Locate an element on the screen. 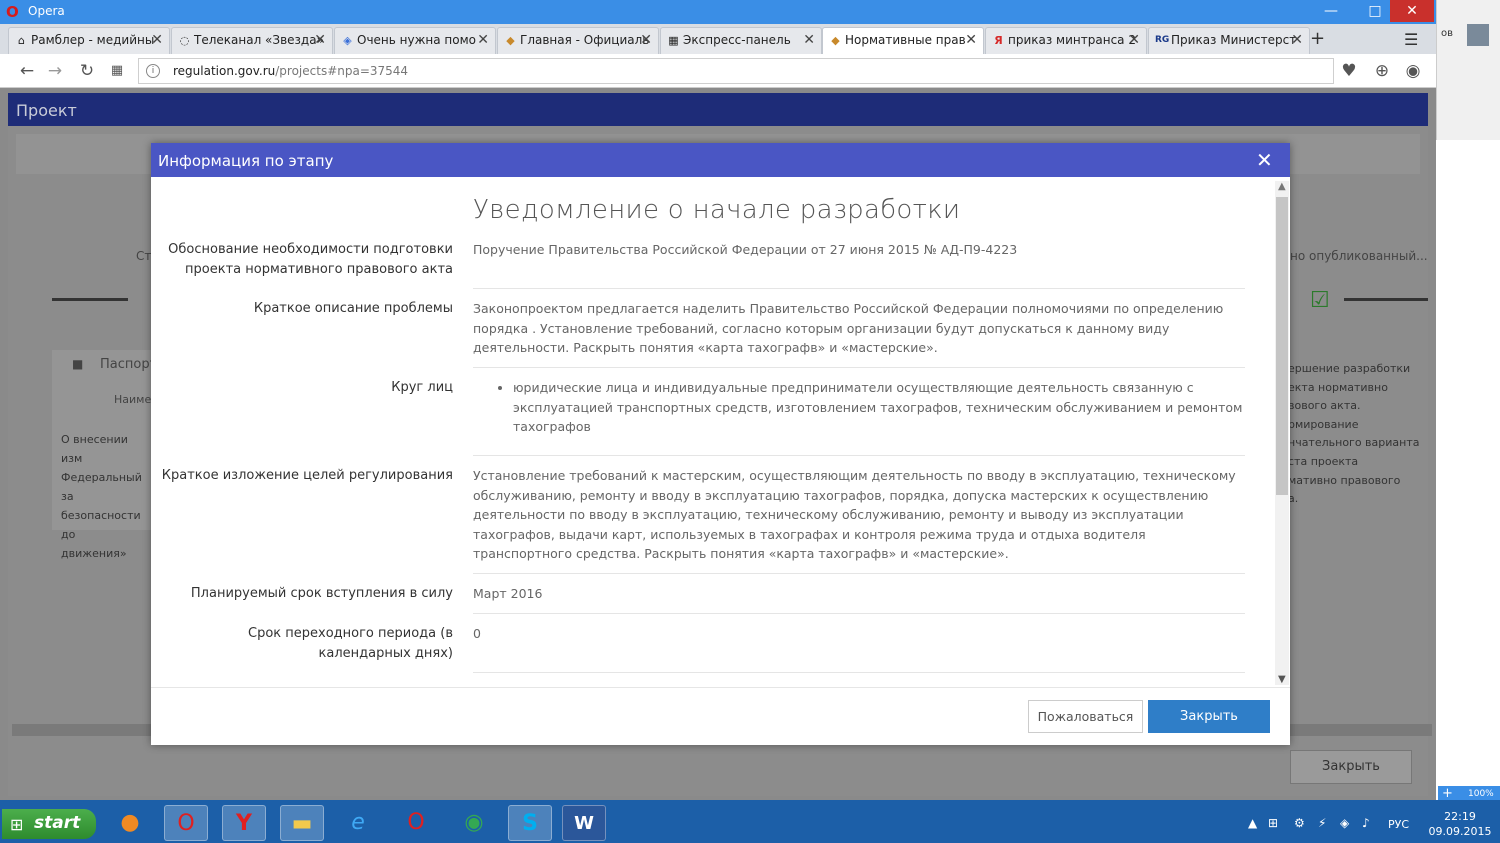 The width and height of the screenshot is (1500, 843). tab-label: Экспресс-панель is located at coordinates (737, 40).